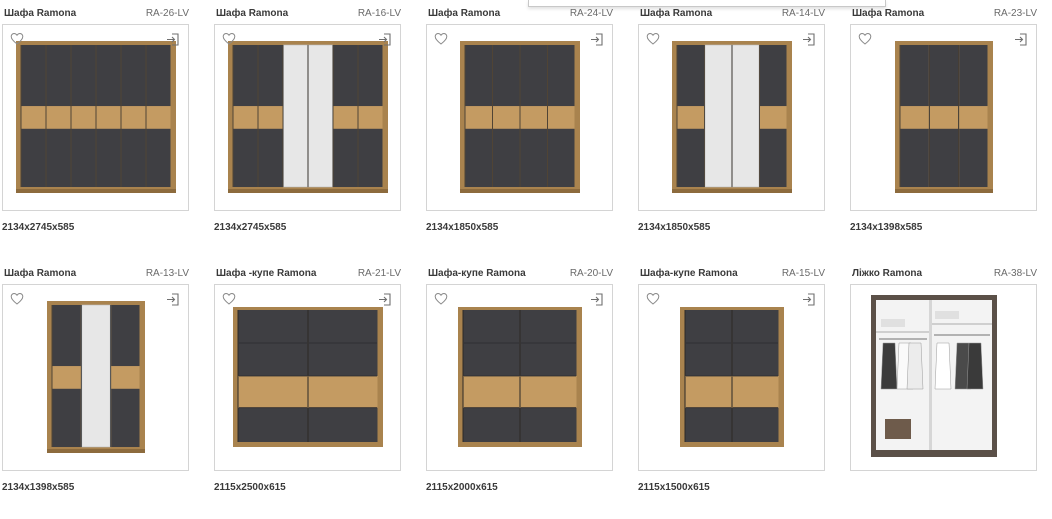  Describe the element at coordinates (674, 487) in the screenshot. I see `product-dimensions: 2115x1500x615` at that location.